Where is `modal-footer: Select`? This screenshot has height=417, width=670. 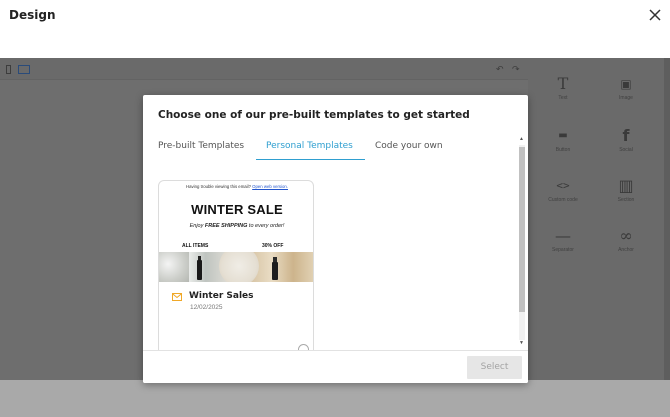 modal-footer: Select is located at coordinates (335, 366).